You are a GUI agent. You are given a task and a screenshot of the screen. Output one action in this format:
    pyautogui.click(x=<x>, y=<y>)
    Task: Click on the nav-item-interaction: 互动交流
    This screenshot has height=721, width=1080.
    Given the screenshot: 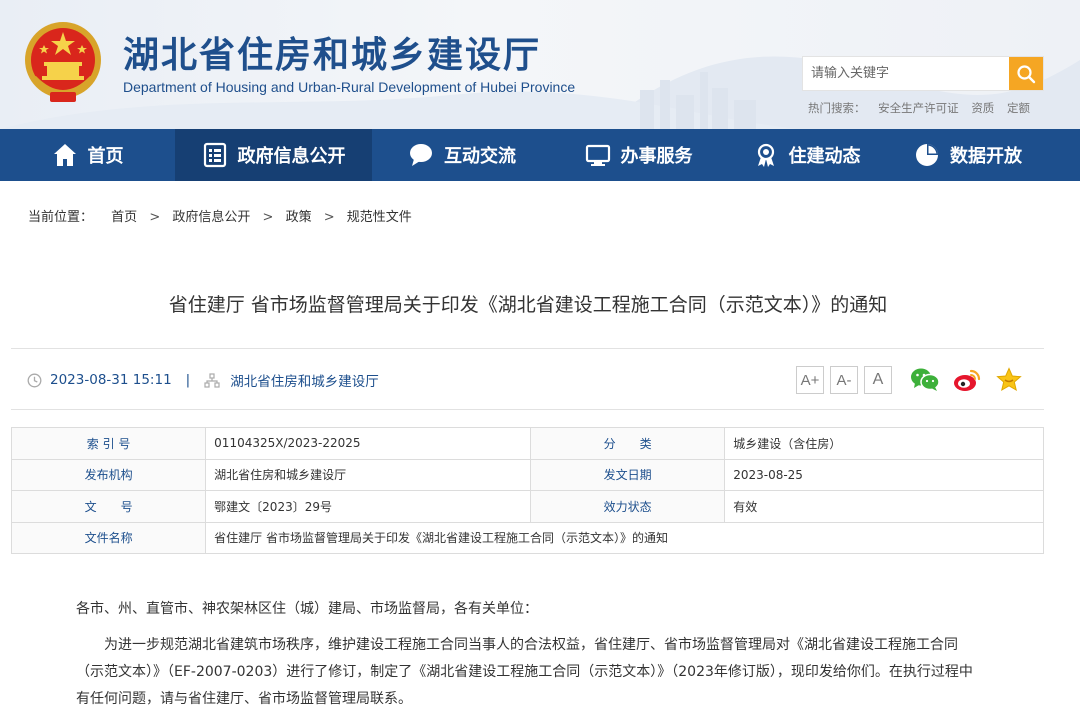 What is the action you would take?
    pyautogui.click(x=462, y=155)
    